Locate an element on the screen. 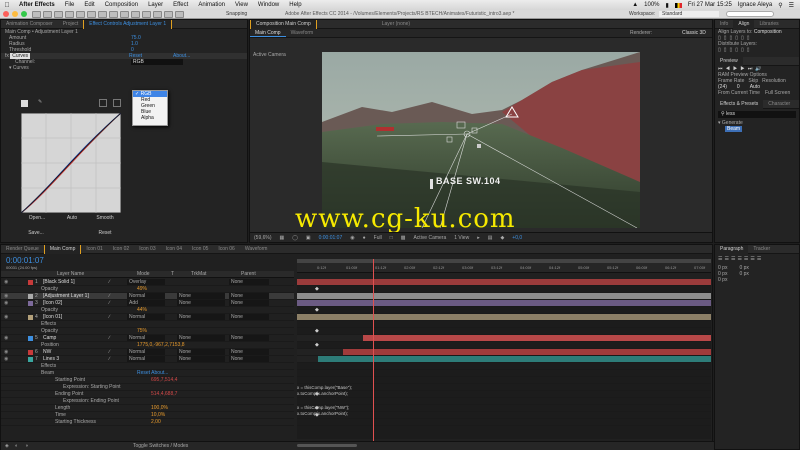 The image size is (800, 450). tab-layer-none: Layer (none) is located at coordinates (396, 24).